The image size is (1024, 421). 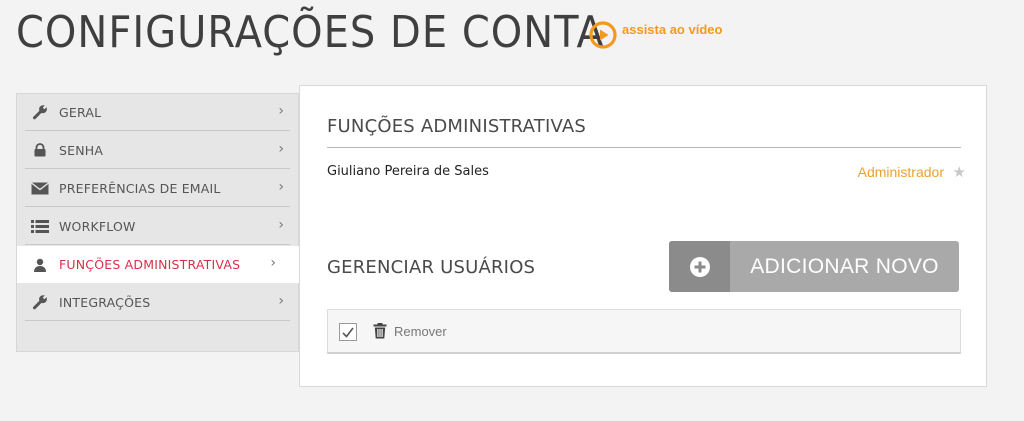 What do you see at coordinates (97, 226) in the screenshot?
I see `sidebar-item-label: WORKFLOW` at bounding box center [97, 226].